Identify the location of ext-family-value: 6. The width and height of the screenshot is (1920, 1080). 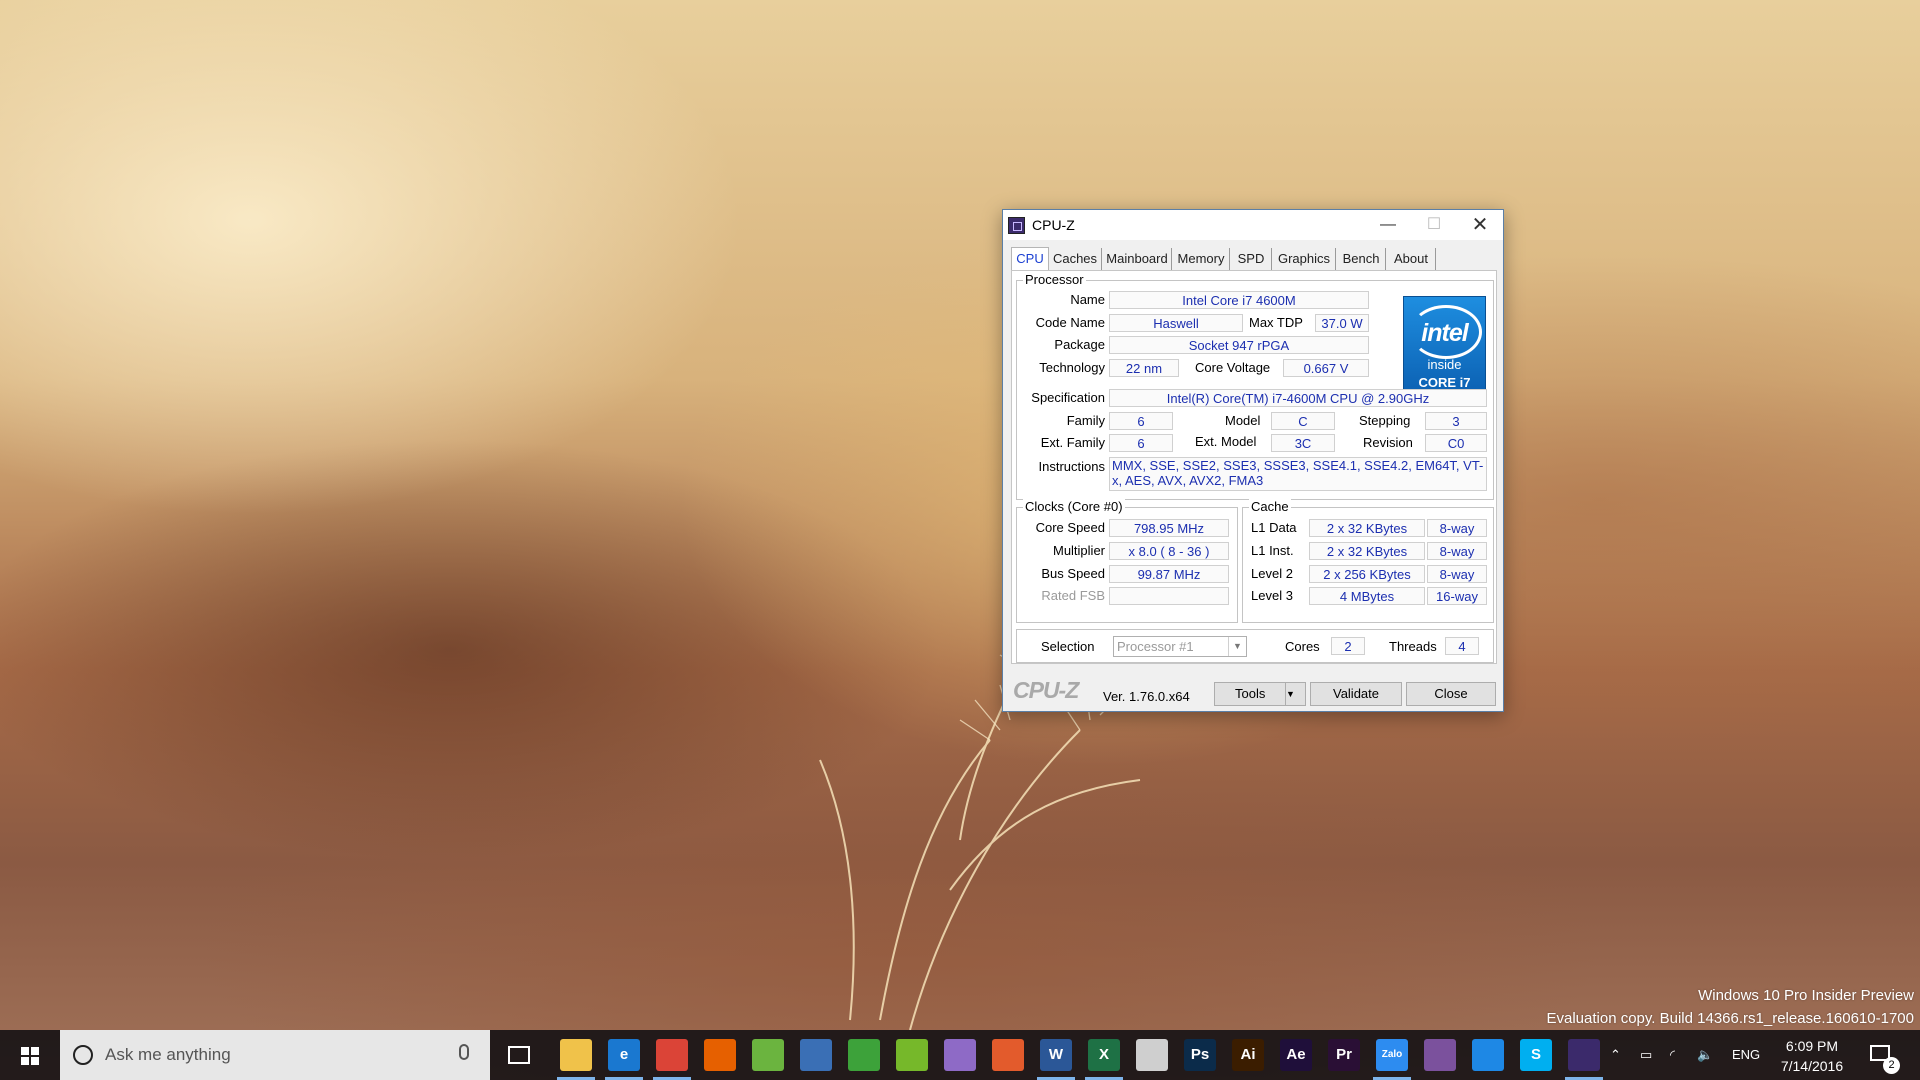
(1141, 443).